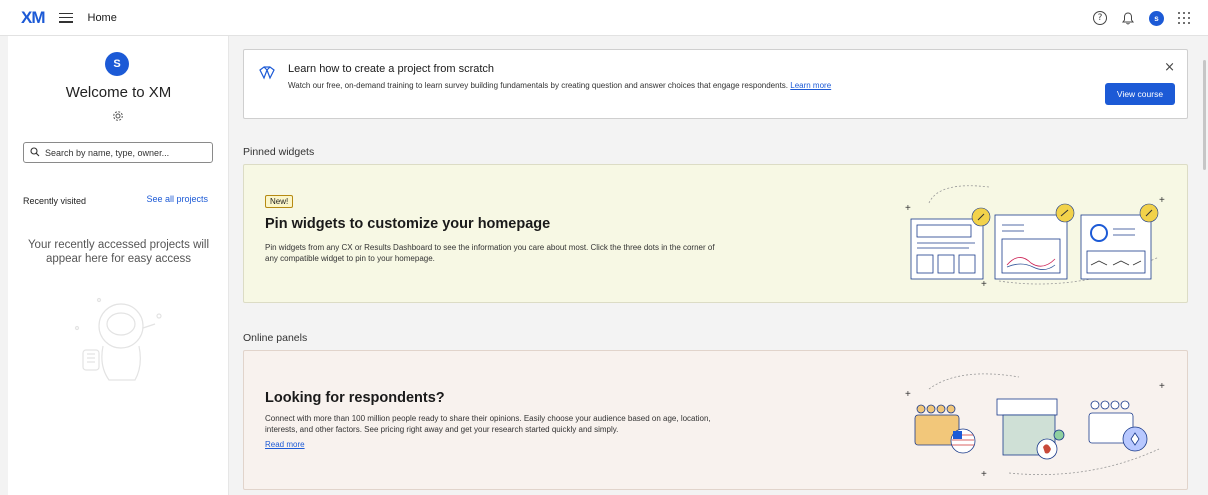  What do you see at coordinates (408, 224) in the screenshot?
I see `pin-card-title: Pin widgets to customize your homepage` at bounding box center [408, 224].